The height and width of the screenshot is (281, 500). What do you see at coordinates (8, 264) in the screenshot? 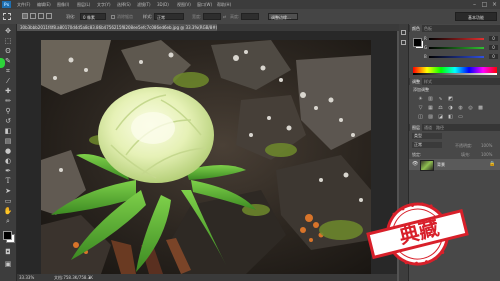
I see `screen-mode-icon: ▣` at bounding box center [8, 264].